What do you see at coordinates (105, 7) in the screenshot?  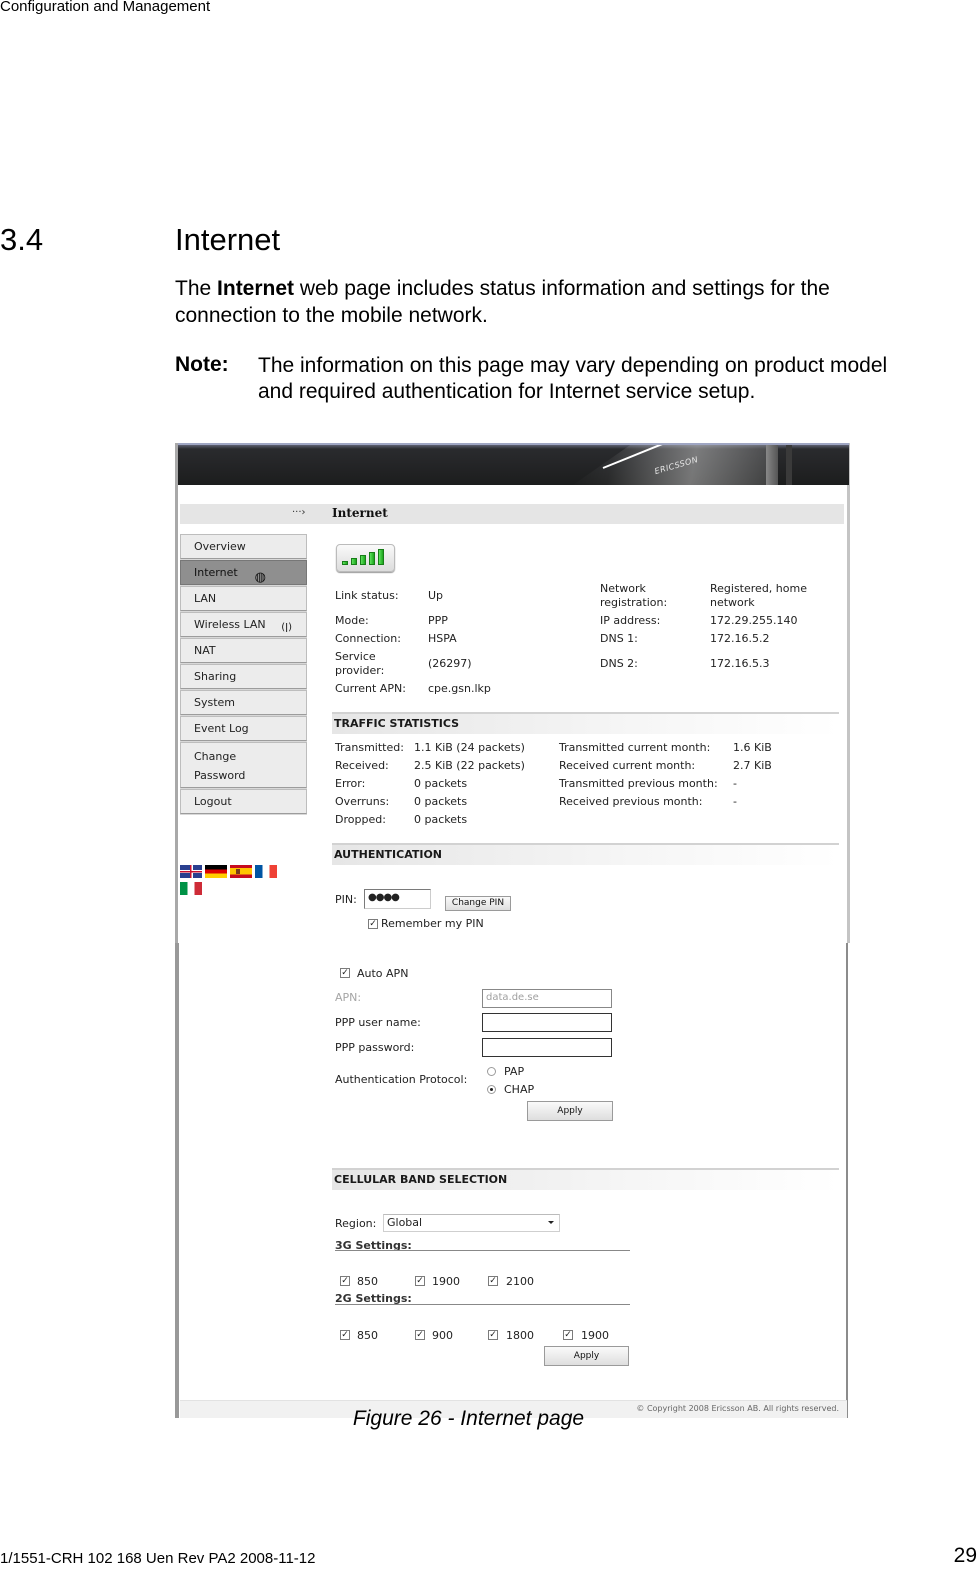 I see `running-header: Configuration and Management` at bounding box center [105, 7].